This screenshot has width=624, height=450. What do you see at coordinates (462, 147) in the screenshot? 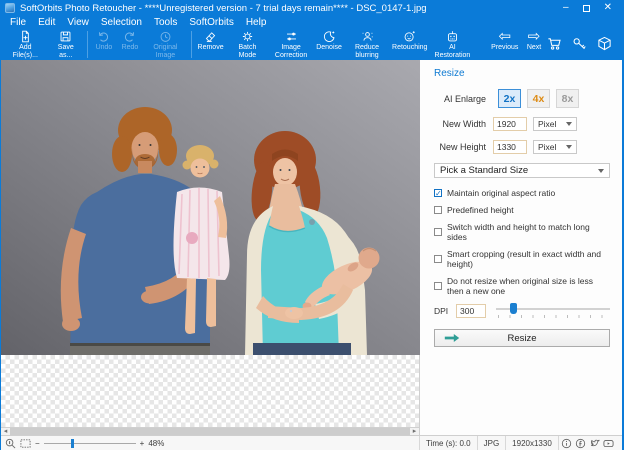
I see `new-height-label: New Height` at bounding box center [462, 147].